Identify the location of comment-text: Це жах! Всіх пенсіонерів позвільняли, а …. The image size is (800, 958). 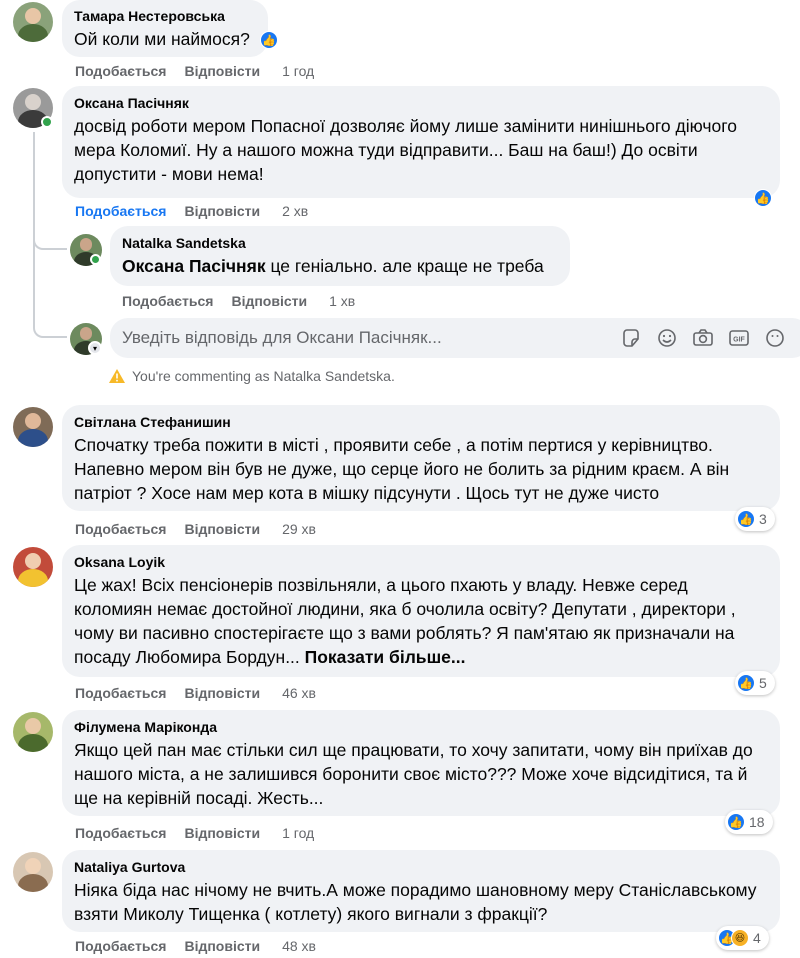
(421, 621).